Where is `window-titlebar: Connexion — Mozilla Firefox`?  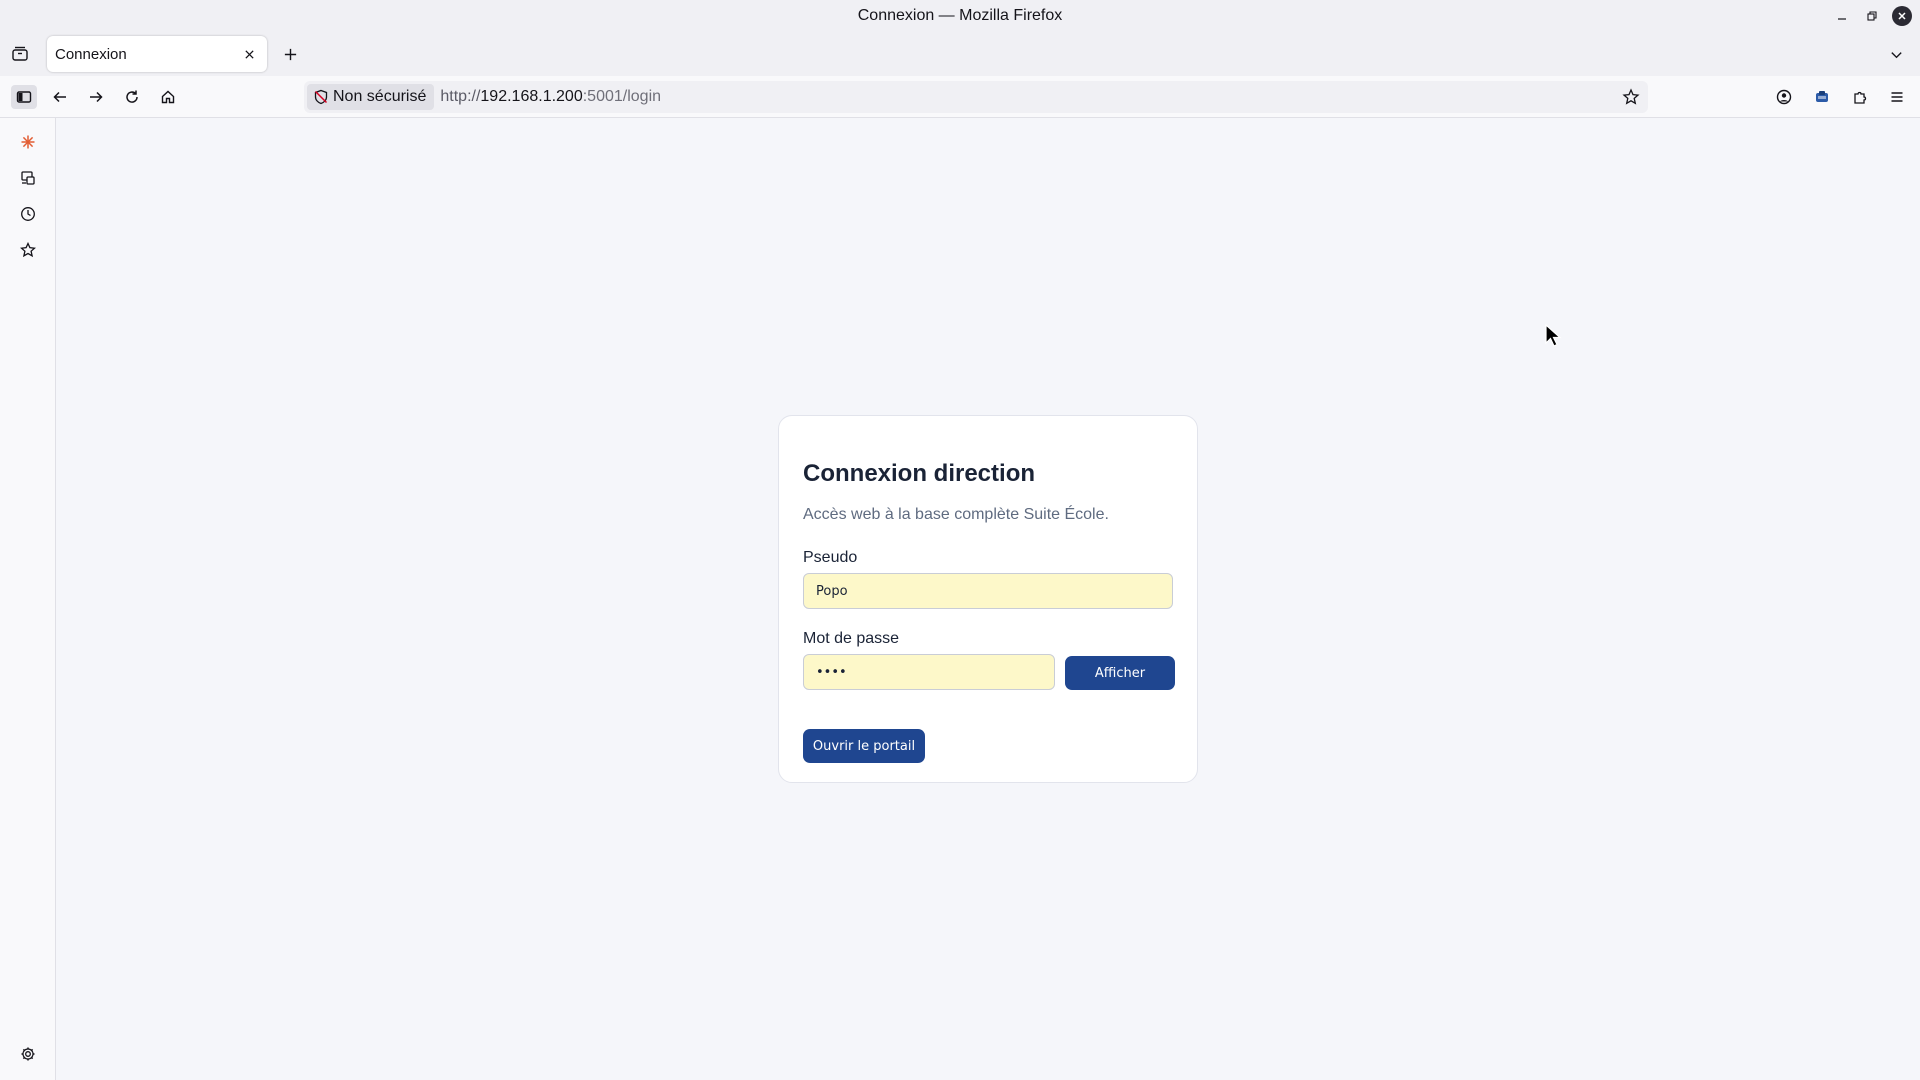
window-titlebar: Connexion — Mozilla Firefox is located at coordinates (960, 16).